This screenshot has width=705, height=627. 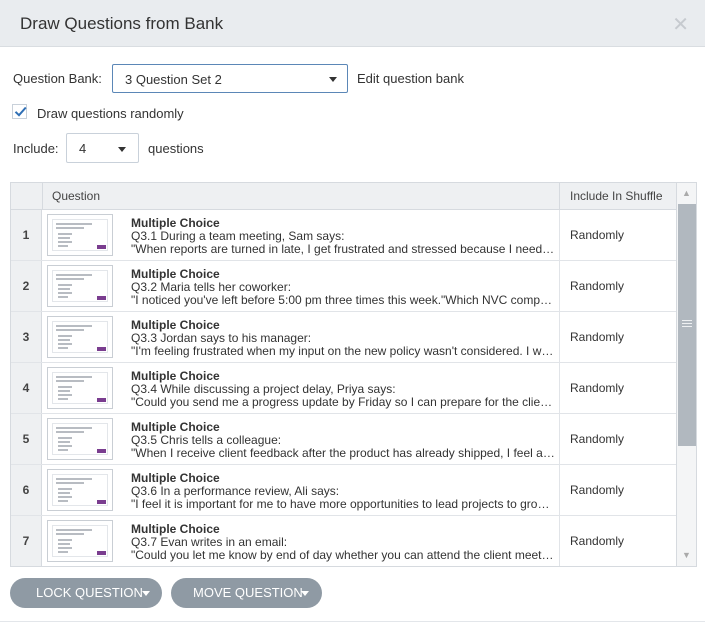 I want to click on scrollbar-thumb, so click(x=687, y=325).